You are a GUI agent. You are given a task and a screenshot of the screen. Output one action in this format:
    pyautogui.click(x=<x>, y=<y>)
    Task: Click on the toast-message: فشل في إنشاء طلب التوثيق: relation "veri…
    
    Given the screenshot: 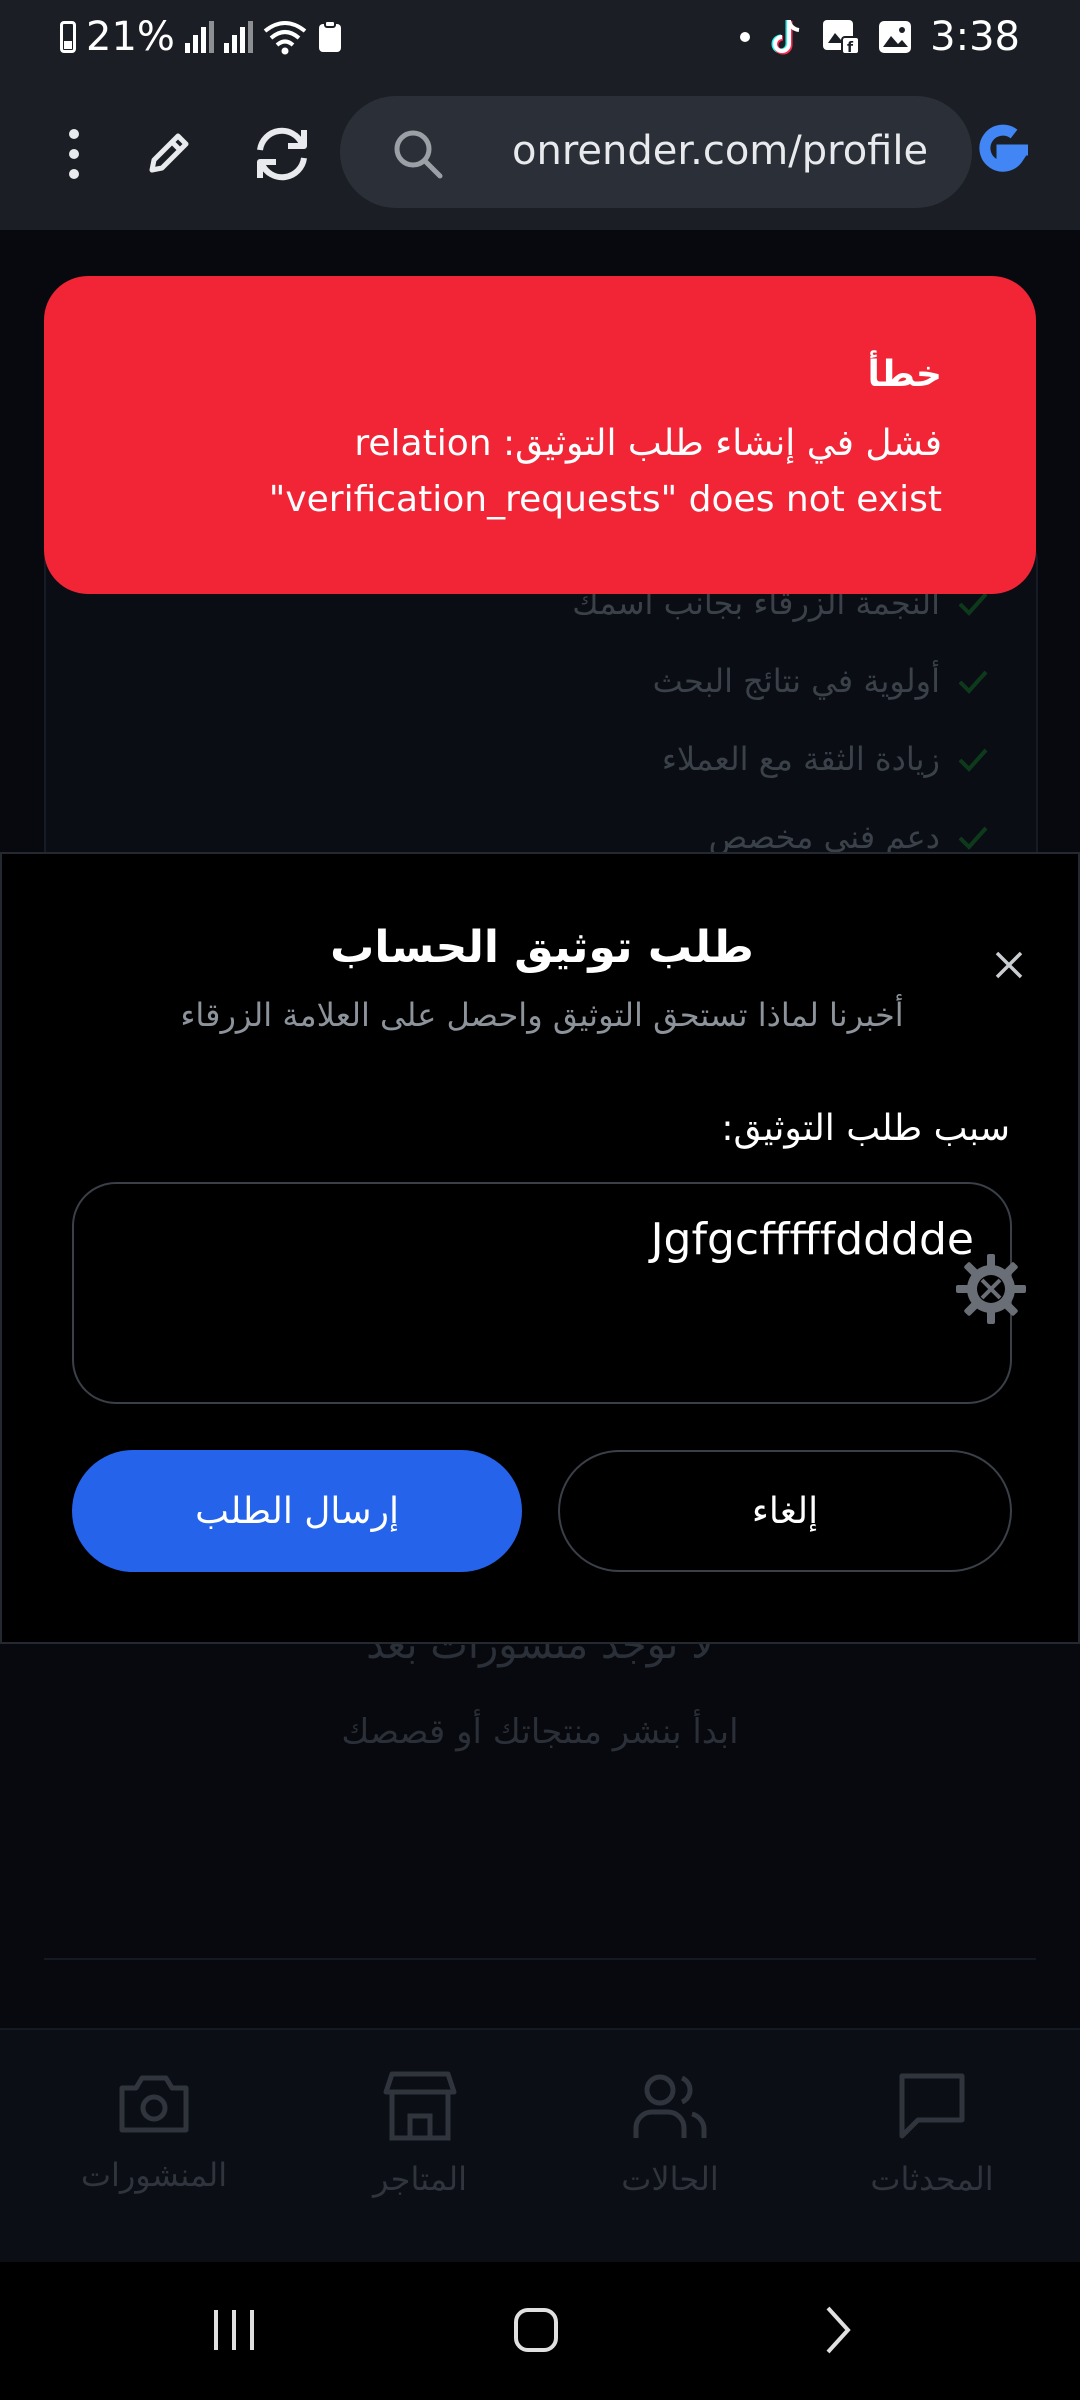 What is the action you would take?
    pyautogui.click(x=605, y=471)
    